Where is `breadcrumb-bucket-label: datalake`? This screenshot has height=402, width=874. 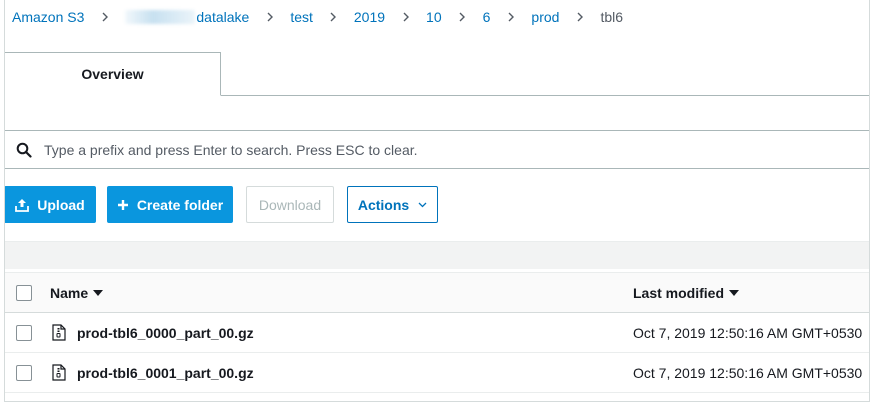
breadcrumb-bucket-label: datalake is located at coordinates (223, 17).